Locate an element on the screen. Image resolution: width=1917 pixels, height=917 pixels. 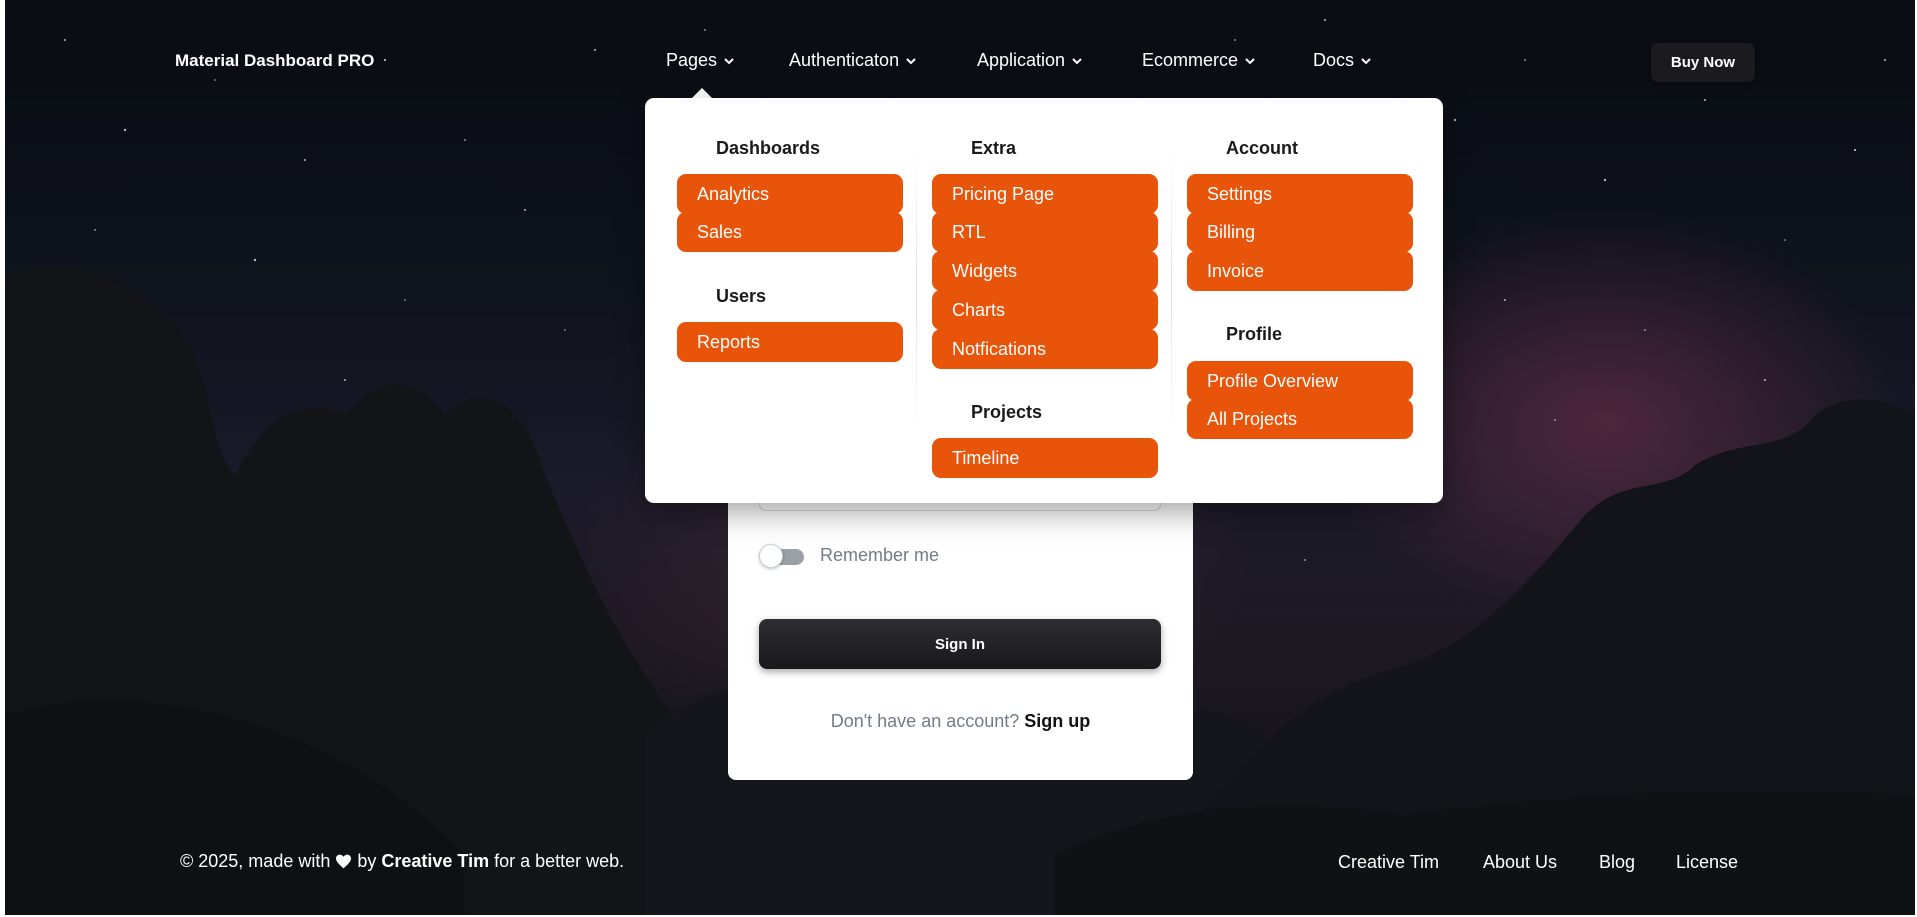
nav-ecommerce: Ecommerce is located at coordinates (1199, 60).